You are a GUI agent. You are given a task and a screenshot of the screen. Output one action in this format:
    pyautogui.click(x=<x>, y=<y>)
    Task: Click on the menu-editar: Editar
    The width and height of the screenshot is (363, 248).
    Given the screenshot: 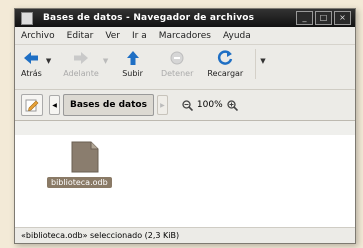 What is the action you would take?
    pyautogui.click(x=80, y=36)
    